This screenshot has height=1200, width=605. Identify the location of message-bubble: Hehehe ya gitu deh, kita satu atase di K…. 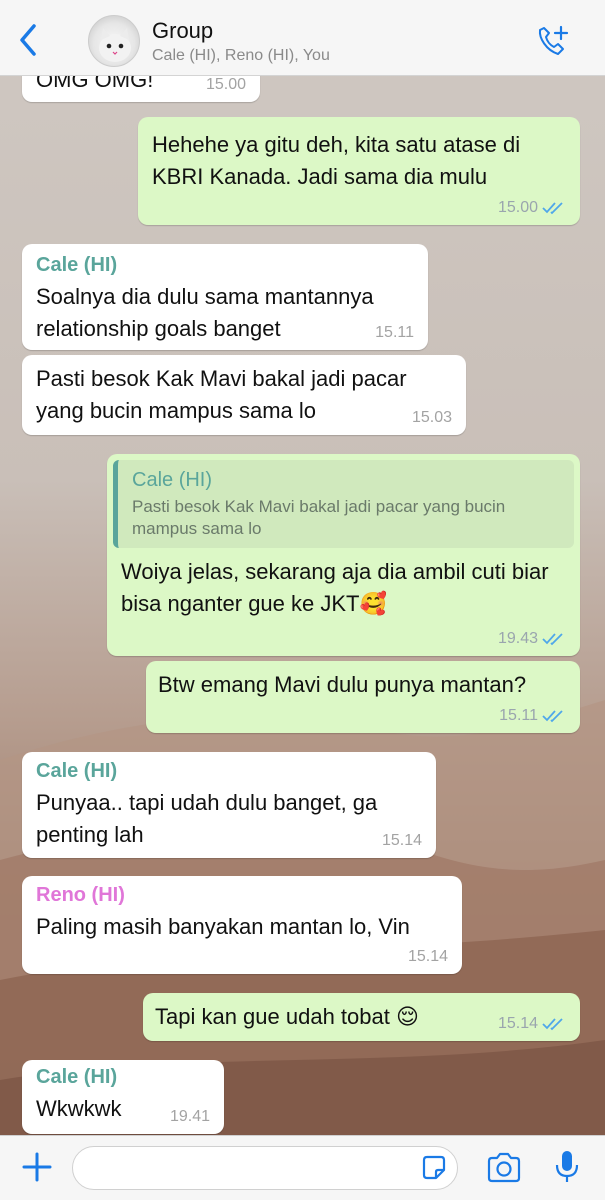
(359, 171).